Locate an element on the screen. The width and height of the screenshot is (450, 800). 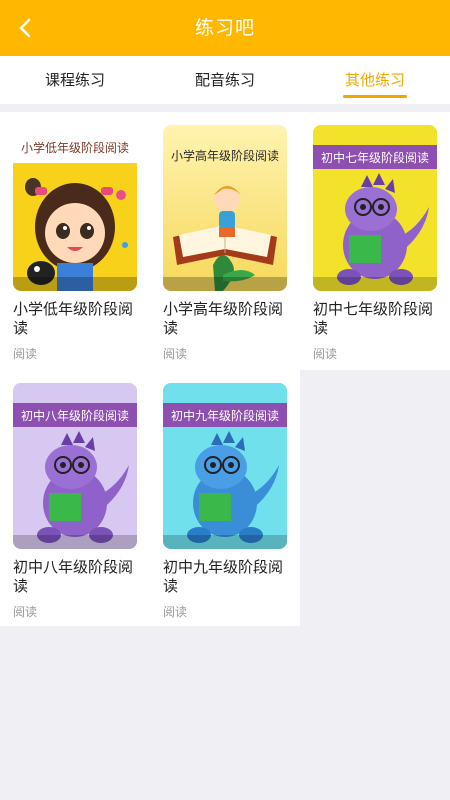
tab-label: 配音练习 is located at coordinates (224, 80).